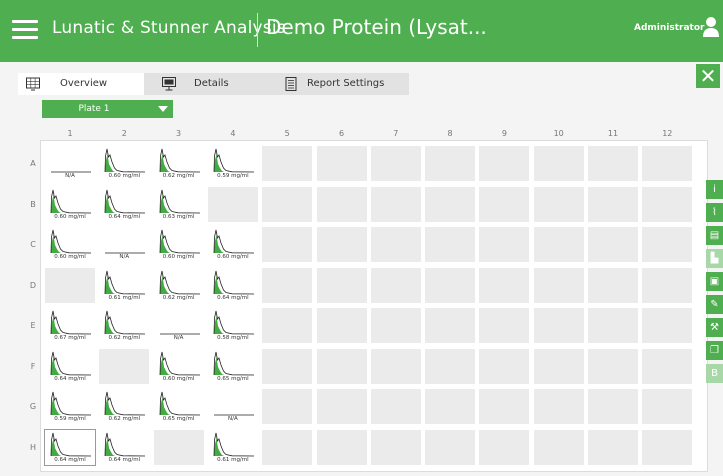  Describe the element at coordinates (450, 447) in the screenshot. I see `well-empty-h8` at that location.